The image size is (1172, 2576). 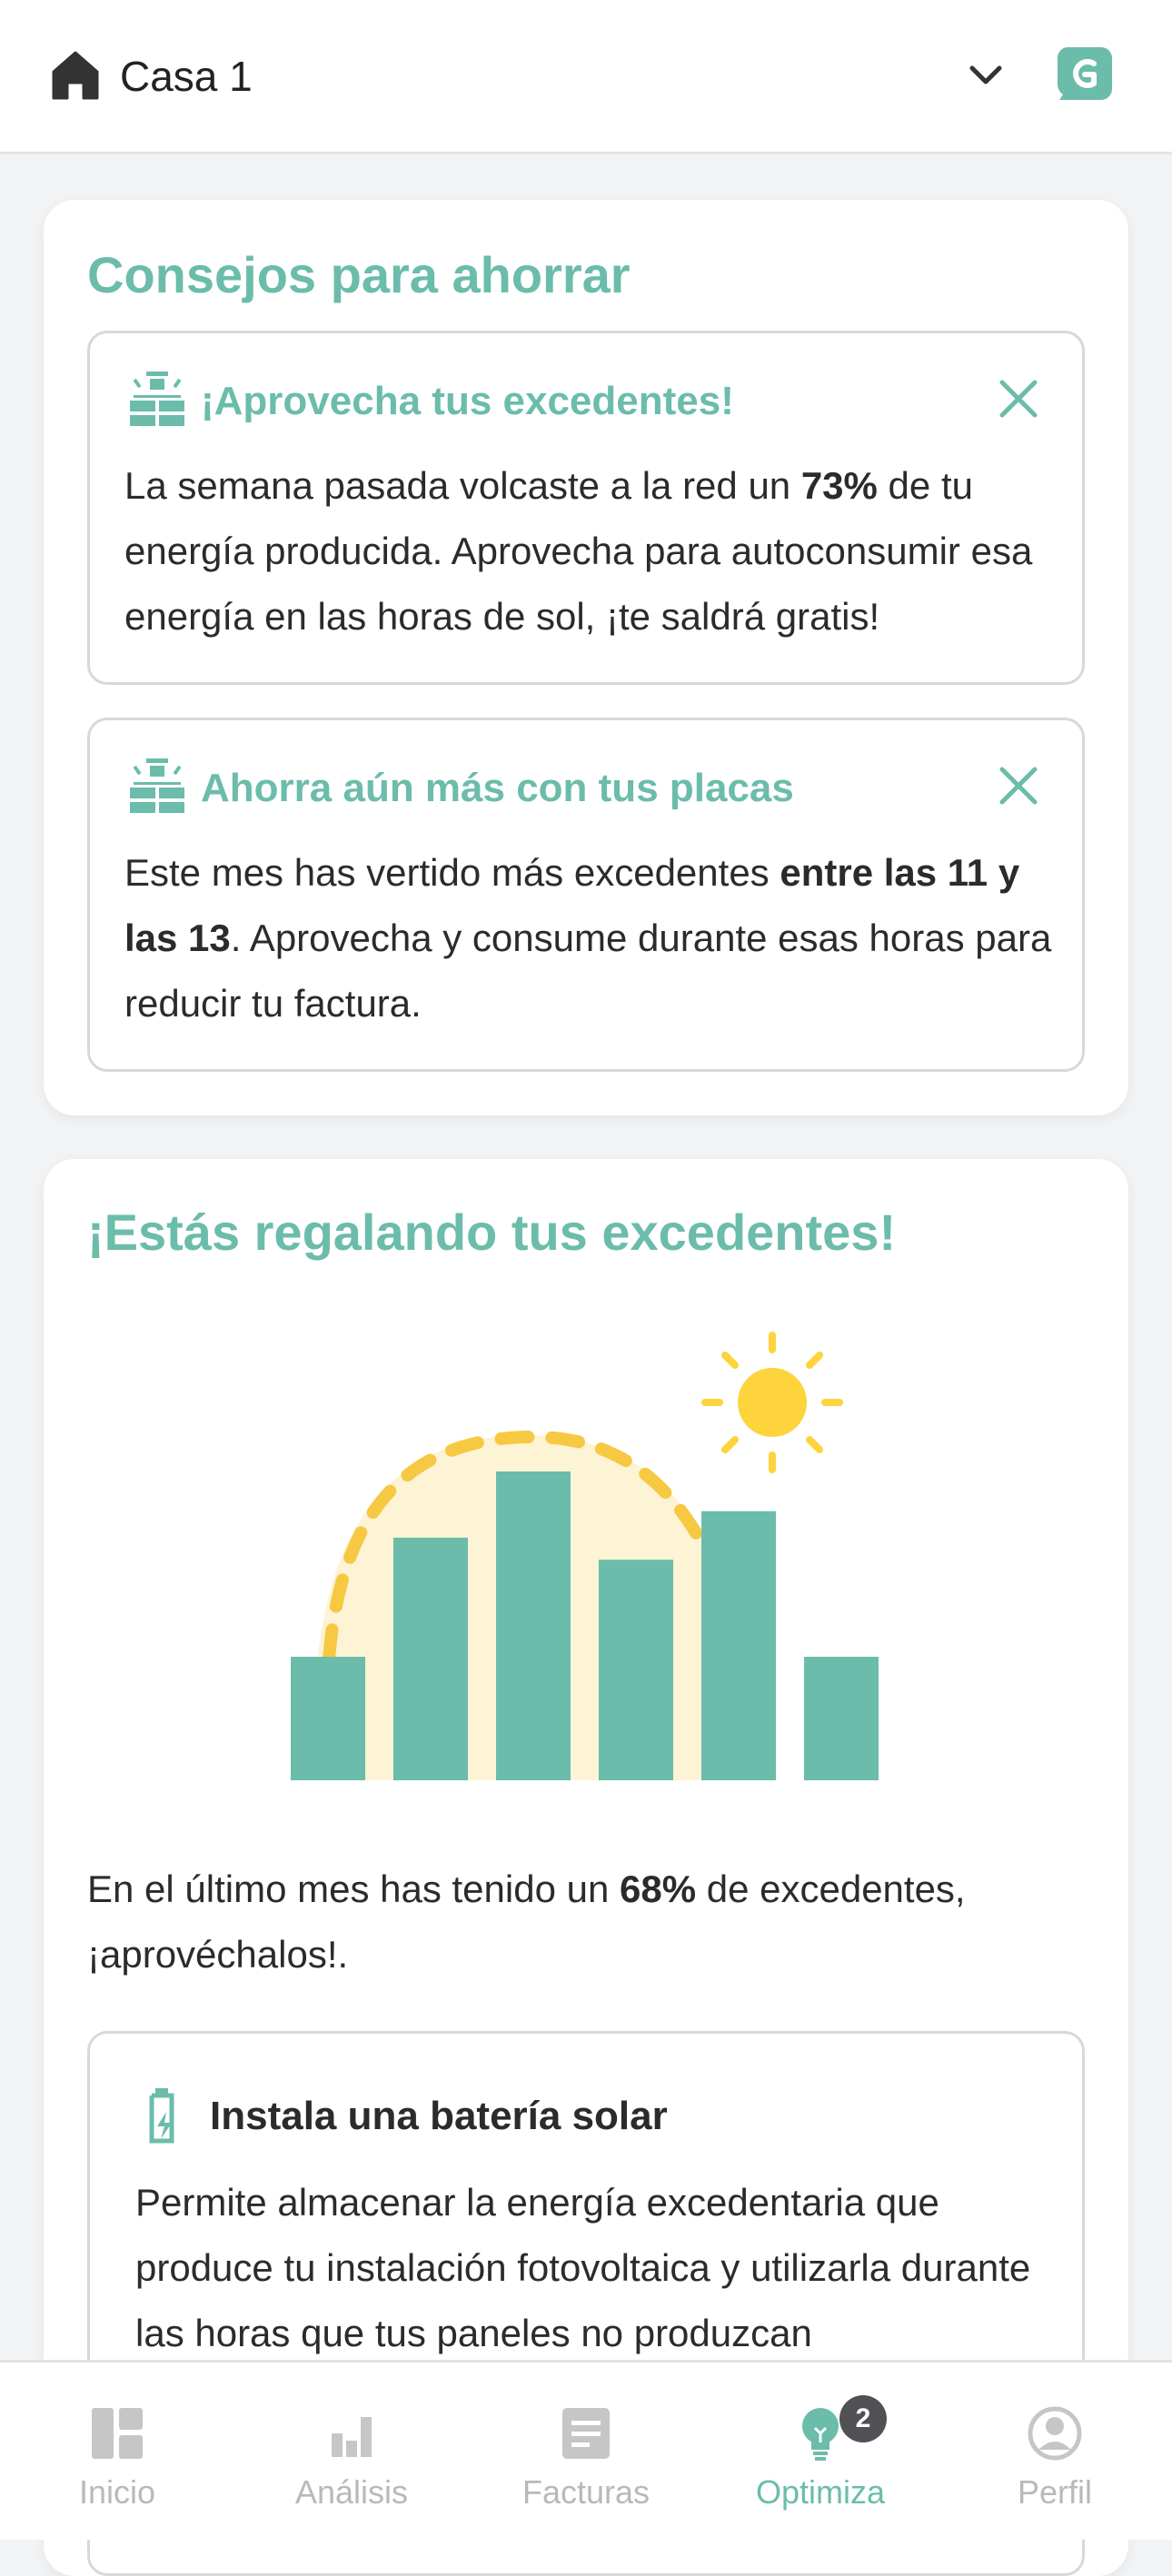 I want to click on tab-optimiza: 2 Optimiza, so click(x=820, y=2452).